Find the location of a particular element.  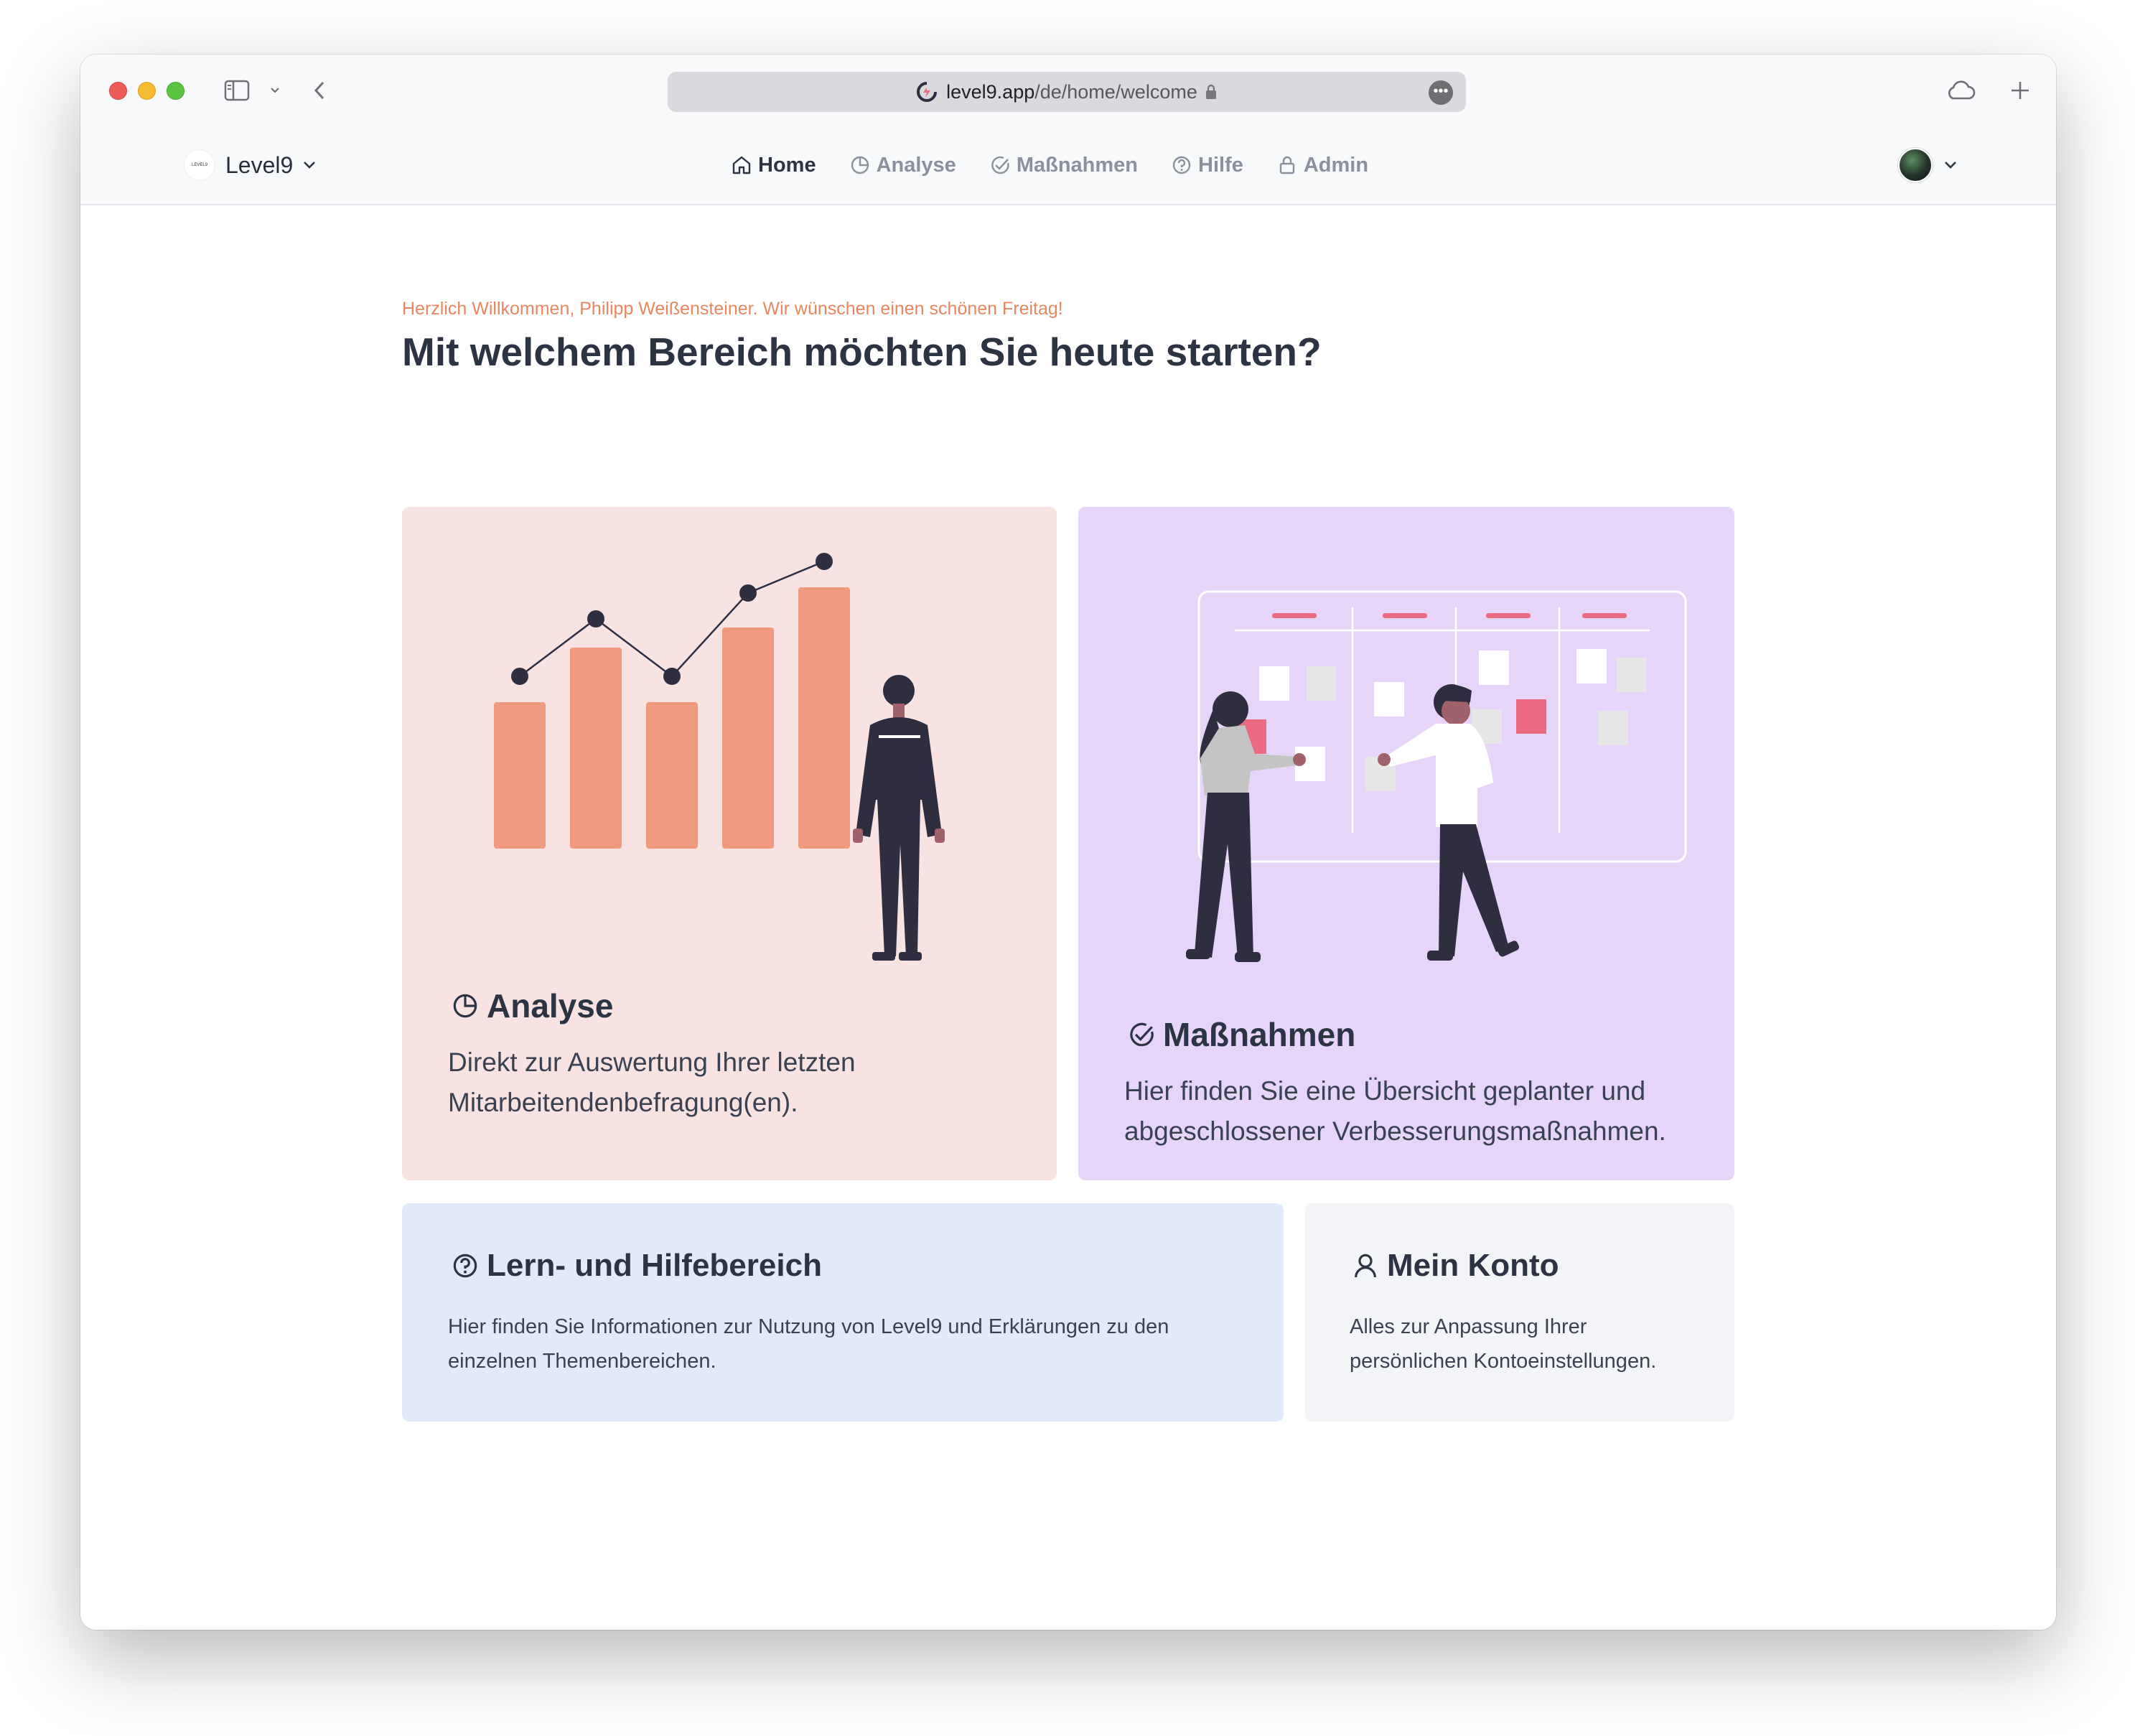

back-arrow-icon is located at coordinates (319, 90).